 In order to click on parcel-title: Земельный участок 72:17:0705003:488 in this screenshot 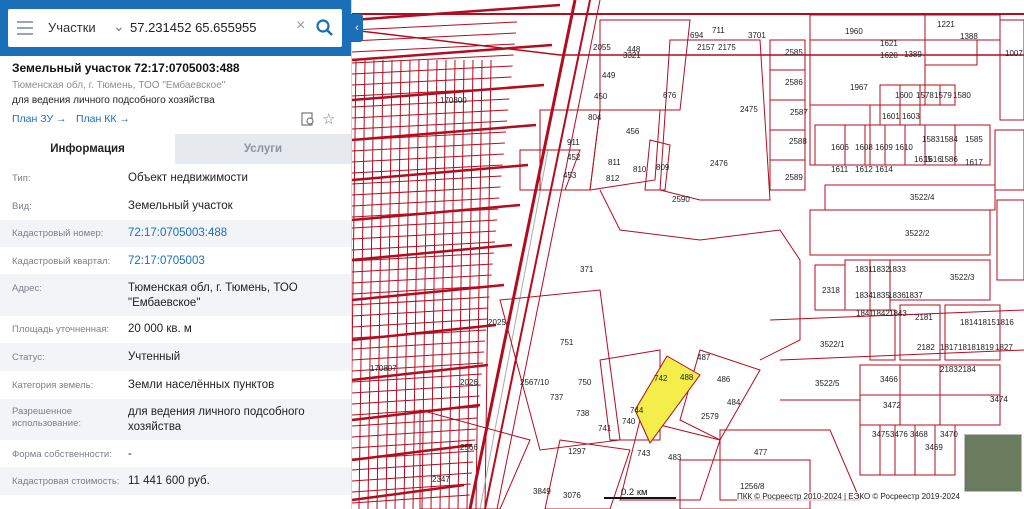, I will do `click(126, 68)`.